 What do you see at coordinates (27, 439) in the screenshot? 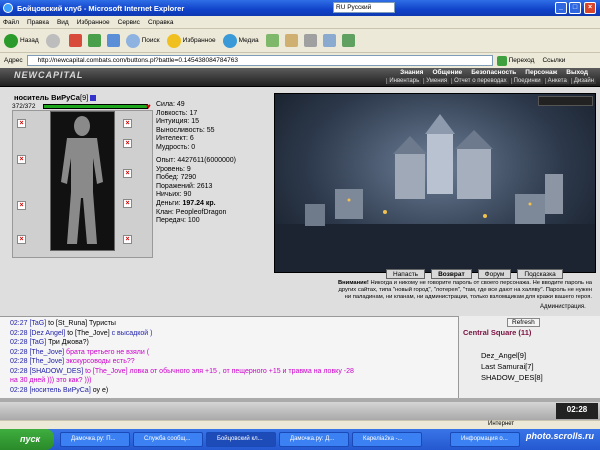
I see `start-button: пуск` at bounding box center [27, 439].